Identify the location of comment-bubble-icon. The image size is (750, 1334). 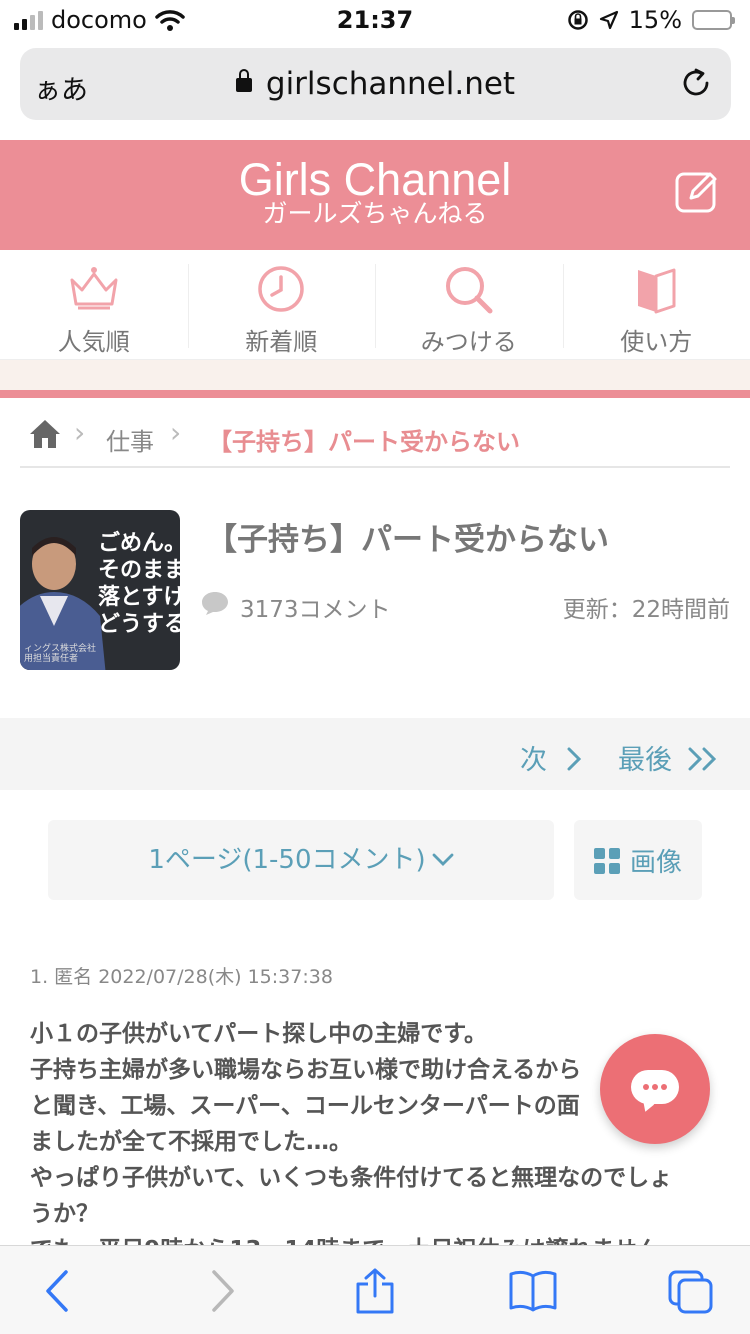
(215, 603).